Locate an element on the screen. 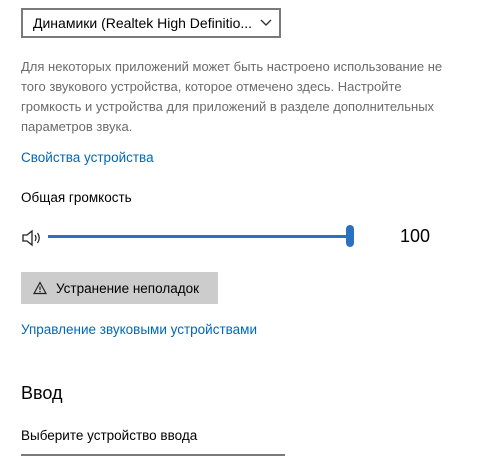 Image resolution: width=480 pixels, height=456 pixels. input-device-select-label: Выберите устройство ввода is located at coordinates (109, 435).